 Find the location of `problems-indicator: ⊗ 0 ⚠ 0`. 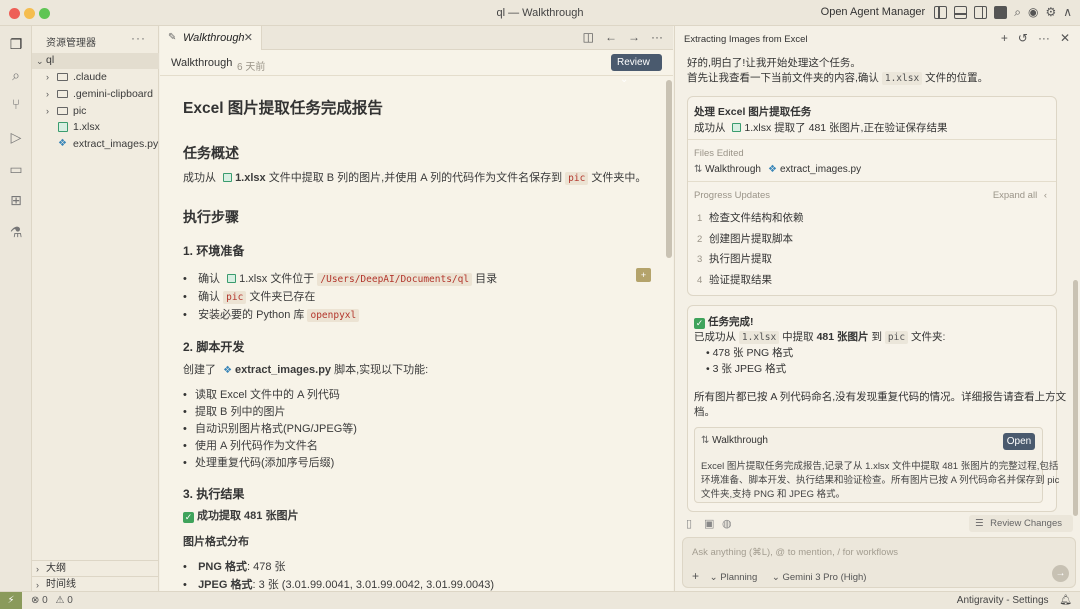

problems-indicator: ⊗ 0 ⚠ 0 is located at coordinates (52, 600).